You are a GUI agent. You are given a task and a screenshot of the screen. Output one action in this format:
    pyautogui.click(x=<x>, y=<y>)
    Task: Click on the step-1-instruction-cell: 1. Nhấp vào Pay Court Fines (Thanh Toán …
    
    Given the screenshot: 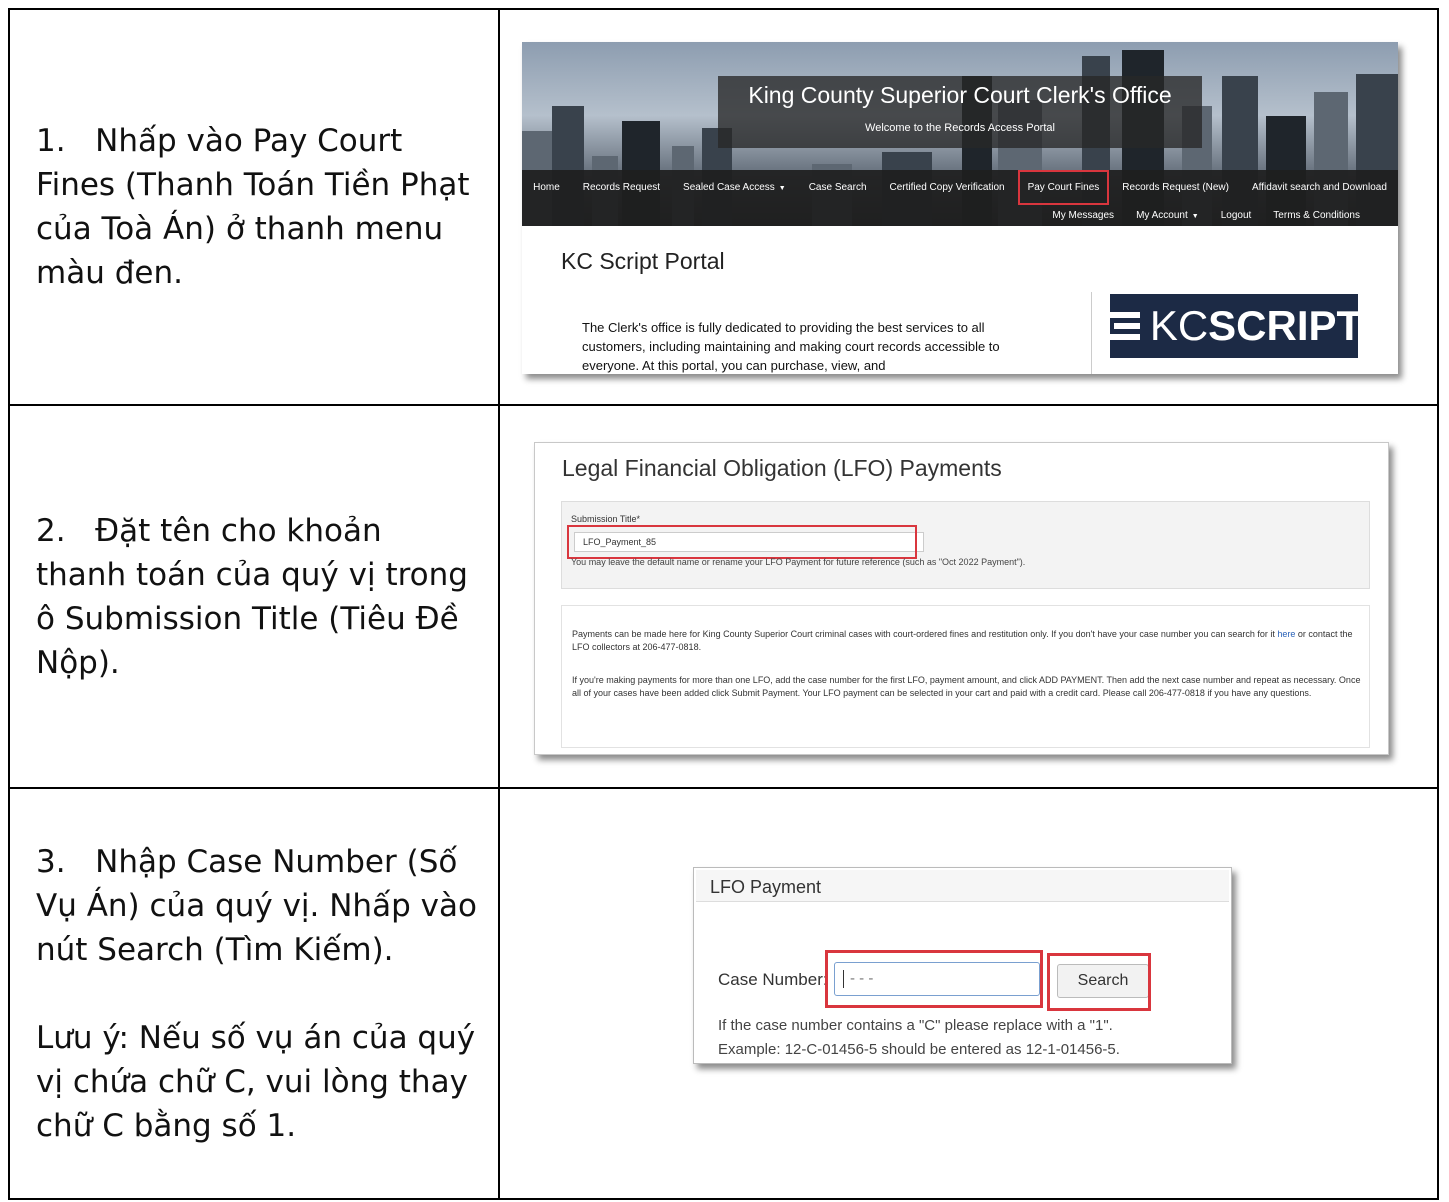 What is the action you would take?
    pyautogui.click(x=254, y=207)
    